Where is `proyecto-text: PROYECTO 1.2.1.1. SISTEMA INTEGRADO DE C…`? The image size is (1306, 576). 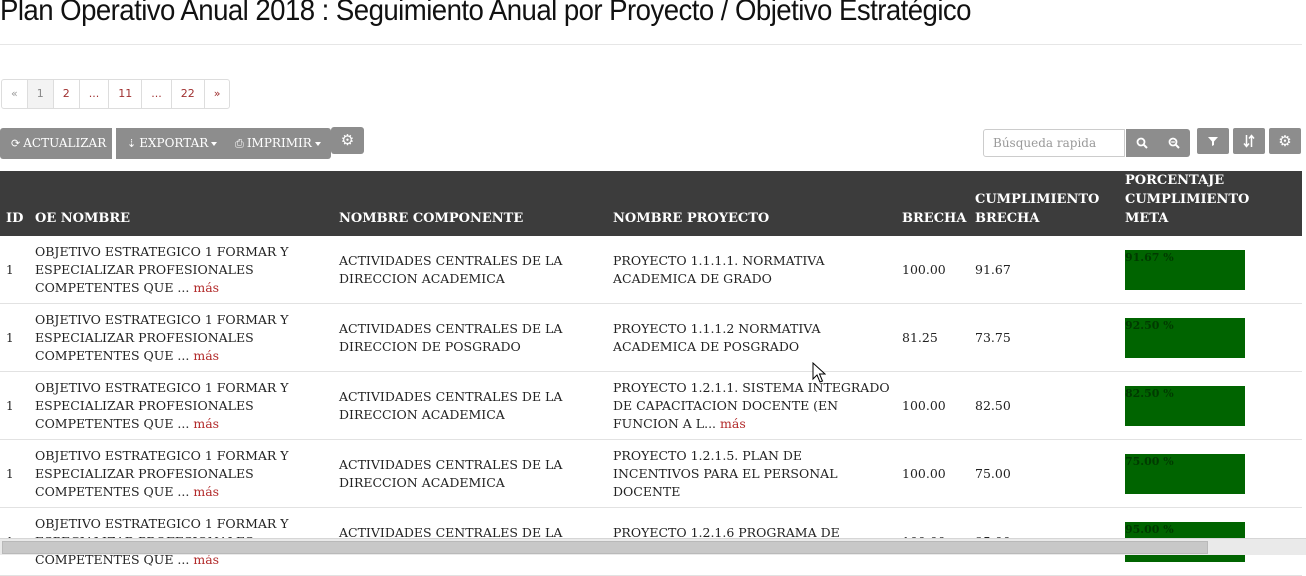
proyecto-text: PROYECTO 1.2.1.1. SISTEMA INTEGRADO DE C… is located at coordinates (751, 405).